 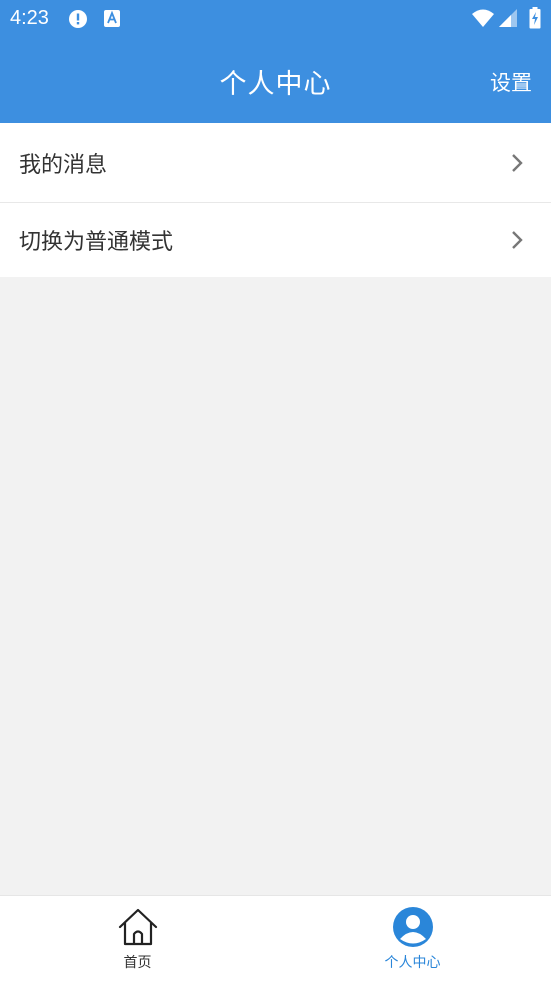 I want to click on wifi-icon, so click(x=483, y=18).